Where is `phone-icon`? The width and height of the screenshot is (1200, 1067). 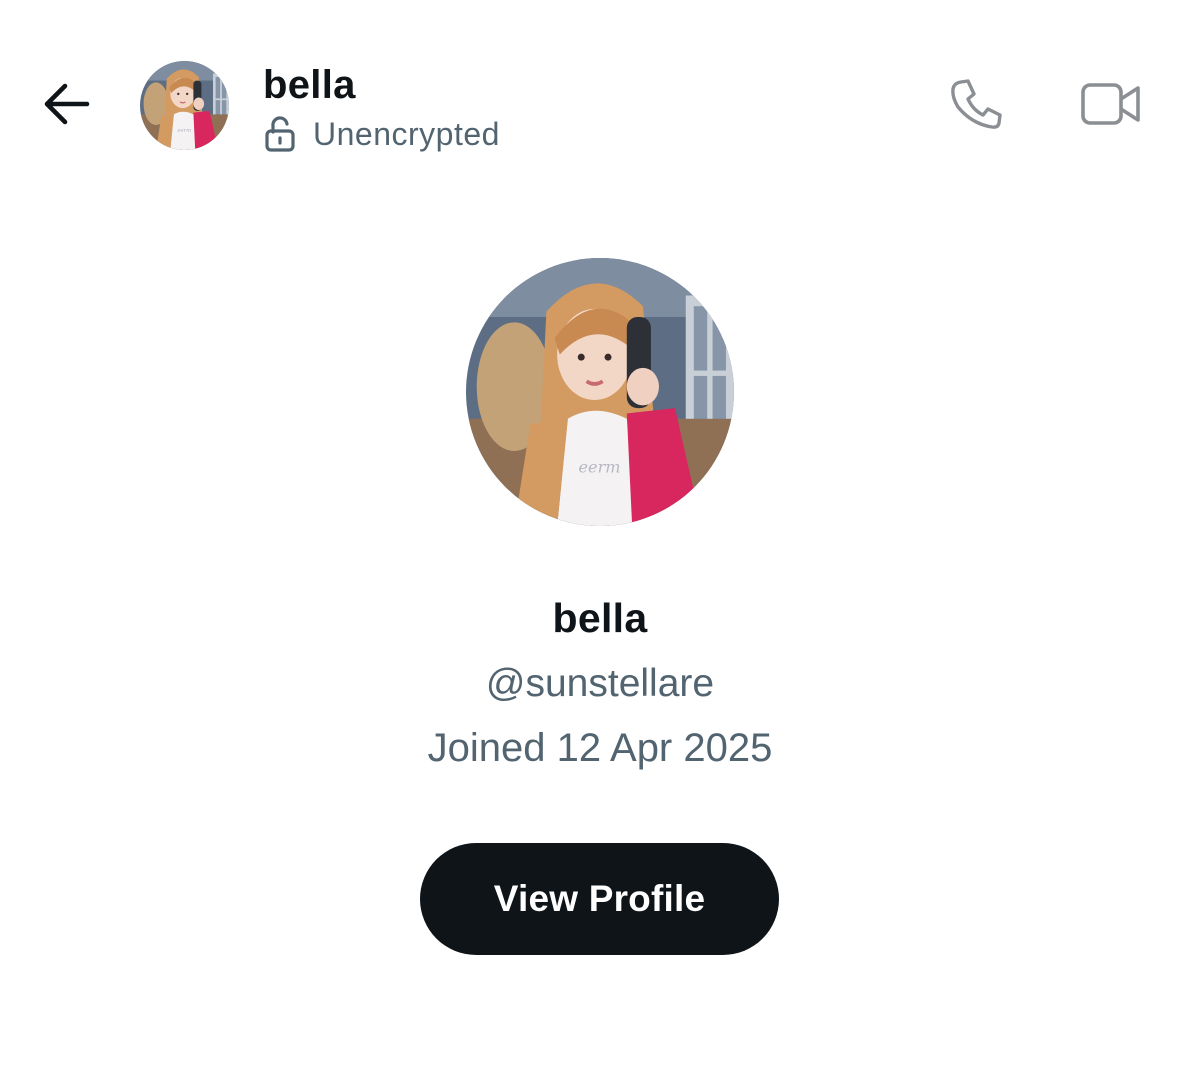 phone-icon is located at coordinates (976, 106).